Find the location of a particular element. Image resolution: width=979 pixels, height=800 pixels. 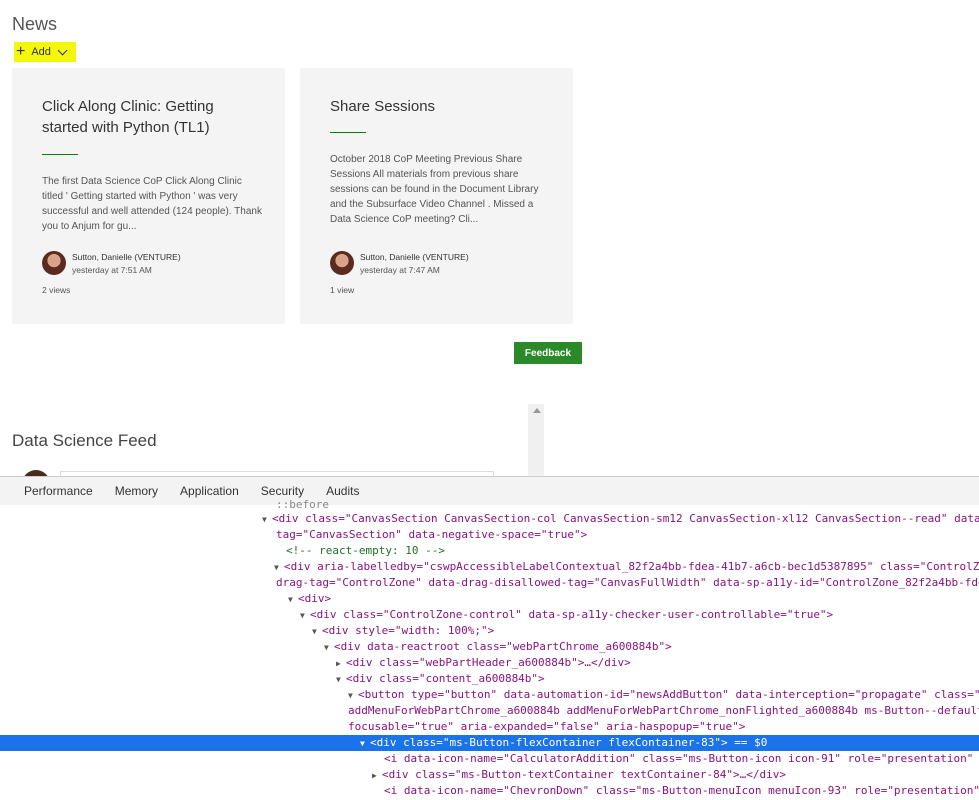

dom-node-line: ▼ <div class="content_a600884b"> is located at coordinates (440, 679).